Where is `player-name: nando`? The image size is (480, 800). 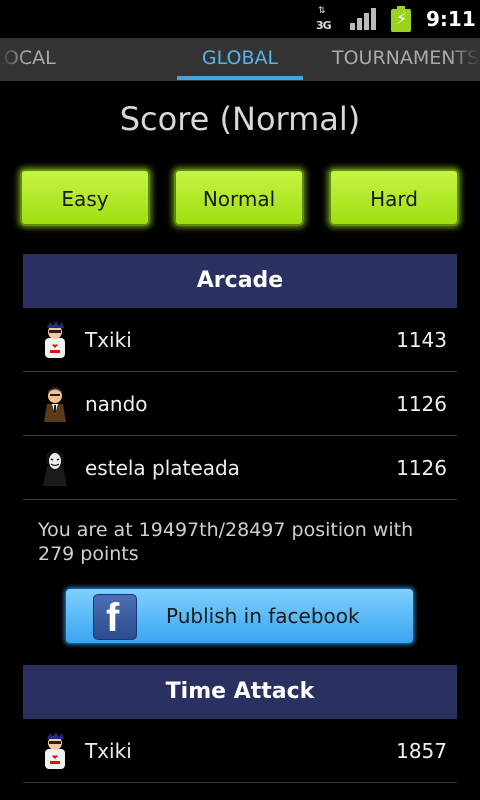
player-name: nando is located at coordinates (116, 404).